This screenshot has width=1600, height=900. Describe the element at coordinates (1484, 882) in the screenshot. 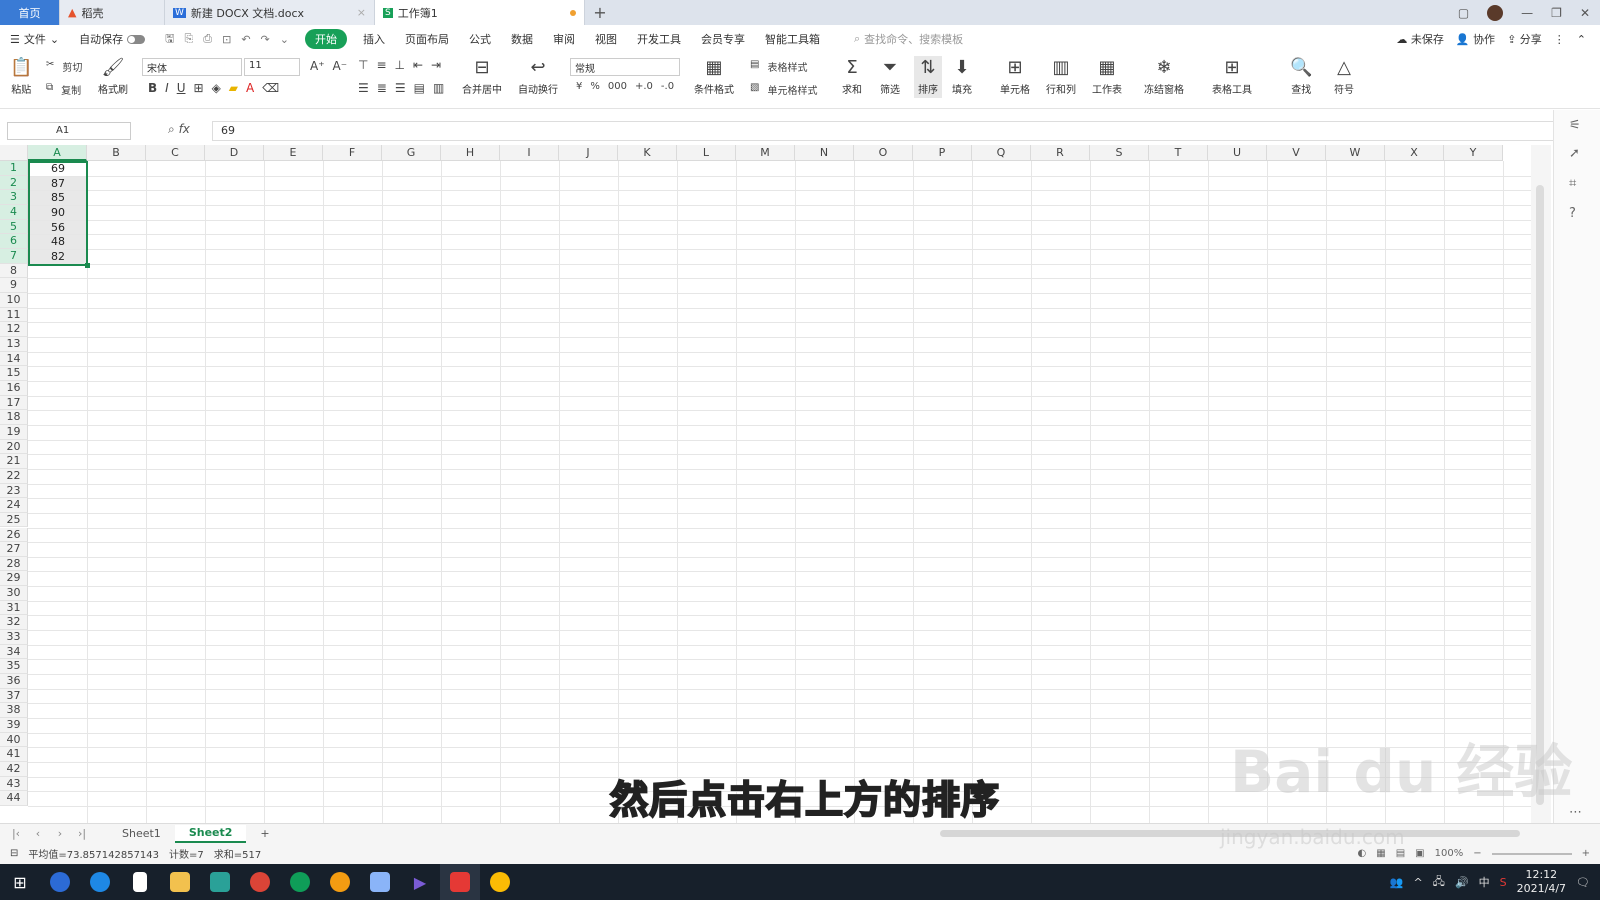

I see `ime-indicator: 中` at that location.